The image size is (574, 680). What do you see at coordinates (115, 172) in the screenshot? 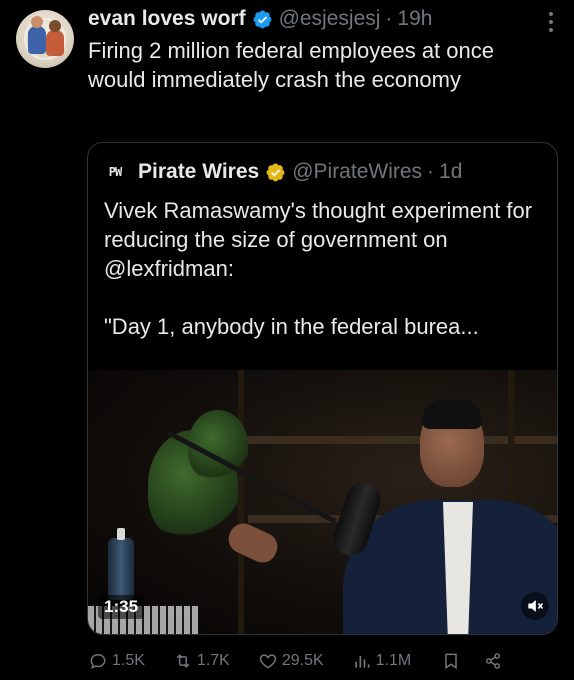
I see `pirate-wires-logo: PW` at bounding box center [115, 172].